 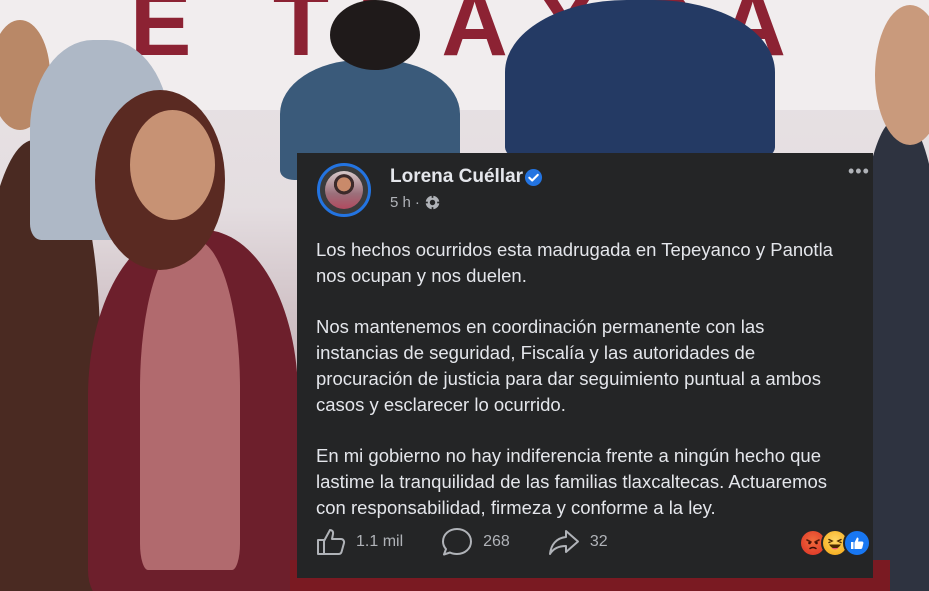 I want to click on like-button: 1.1 mil, so click(x=359, y=542).